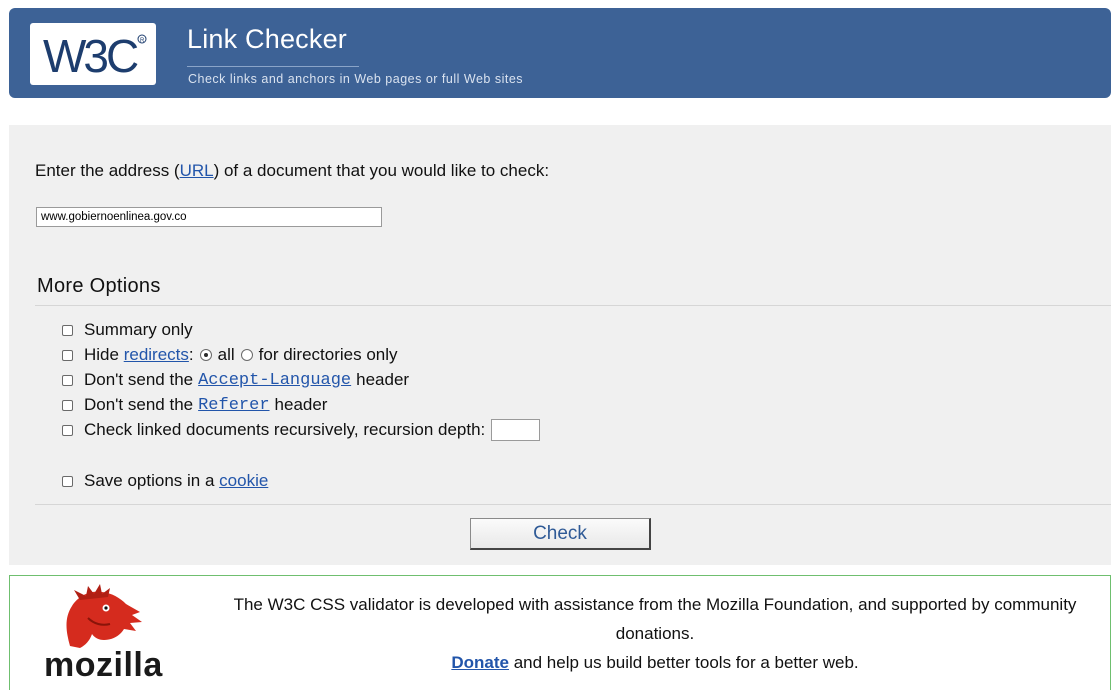 Image resolution: width=1111 pixels, height=690 pixels. Describe the element at coordinates (100, 617) in the screenshot. I see `mozilla-dinosaur-icon` at that location.